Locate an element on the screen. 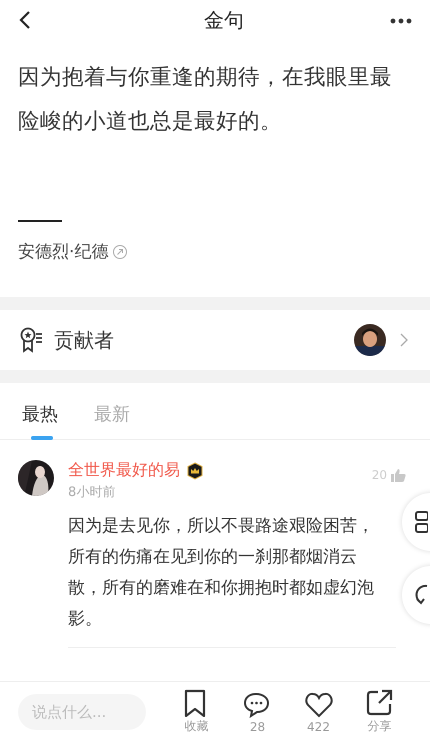 The height and width of the screenshot is (742, 430). more-icon is located at coordinates (401, 21).